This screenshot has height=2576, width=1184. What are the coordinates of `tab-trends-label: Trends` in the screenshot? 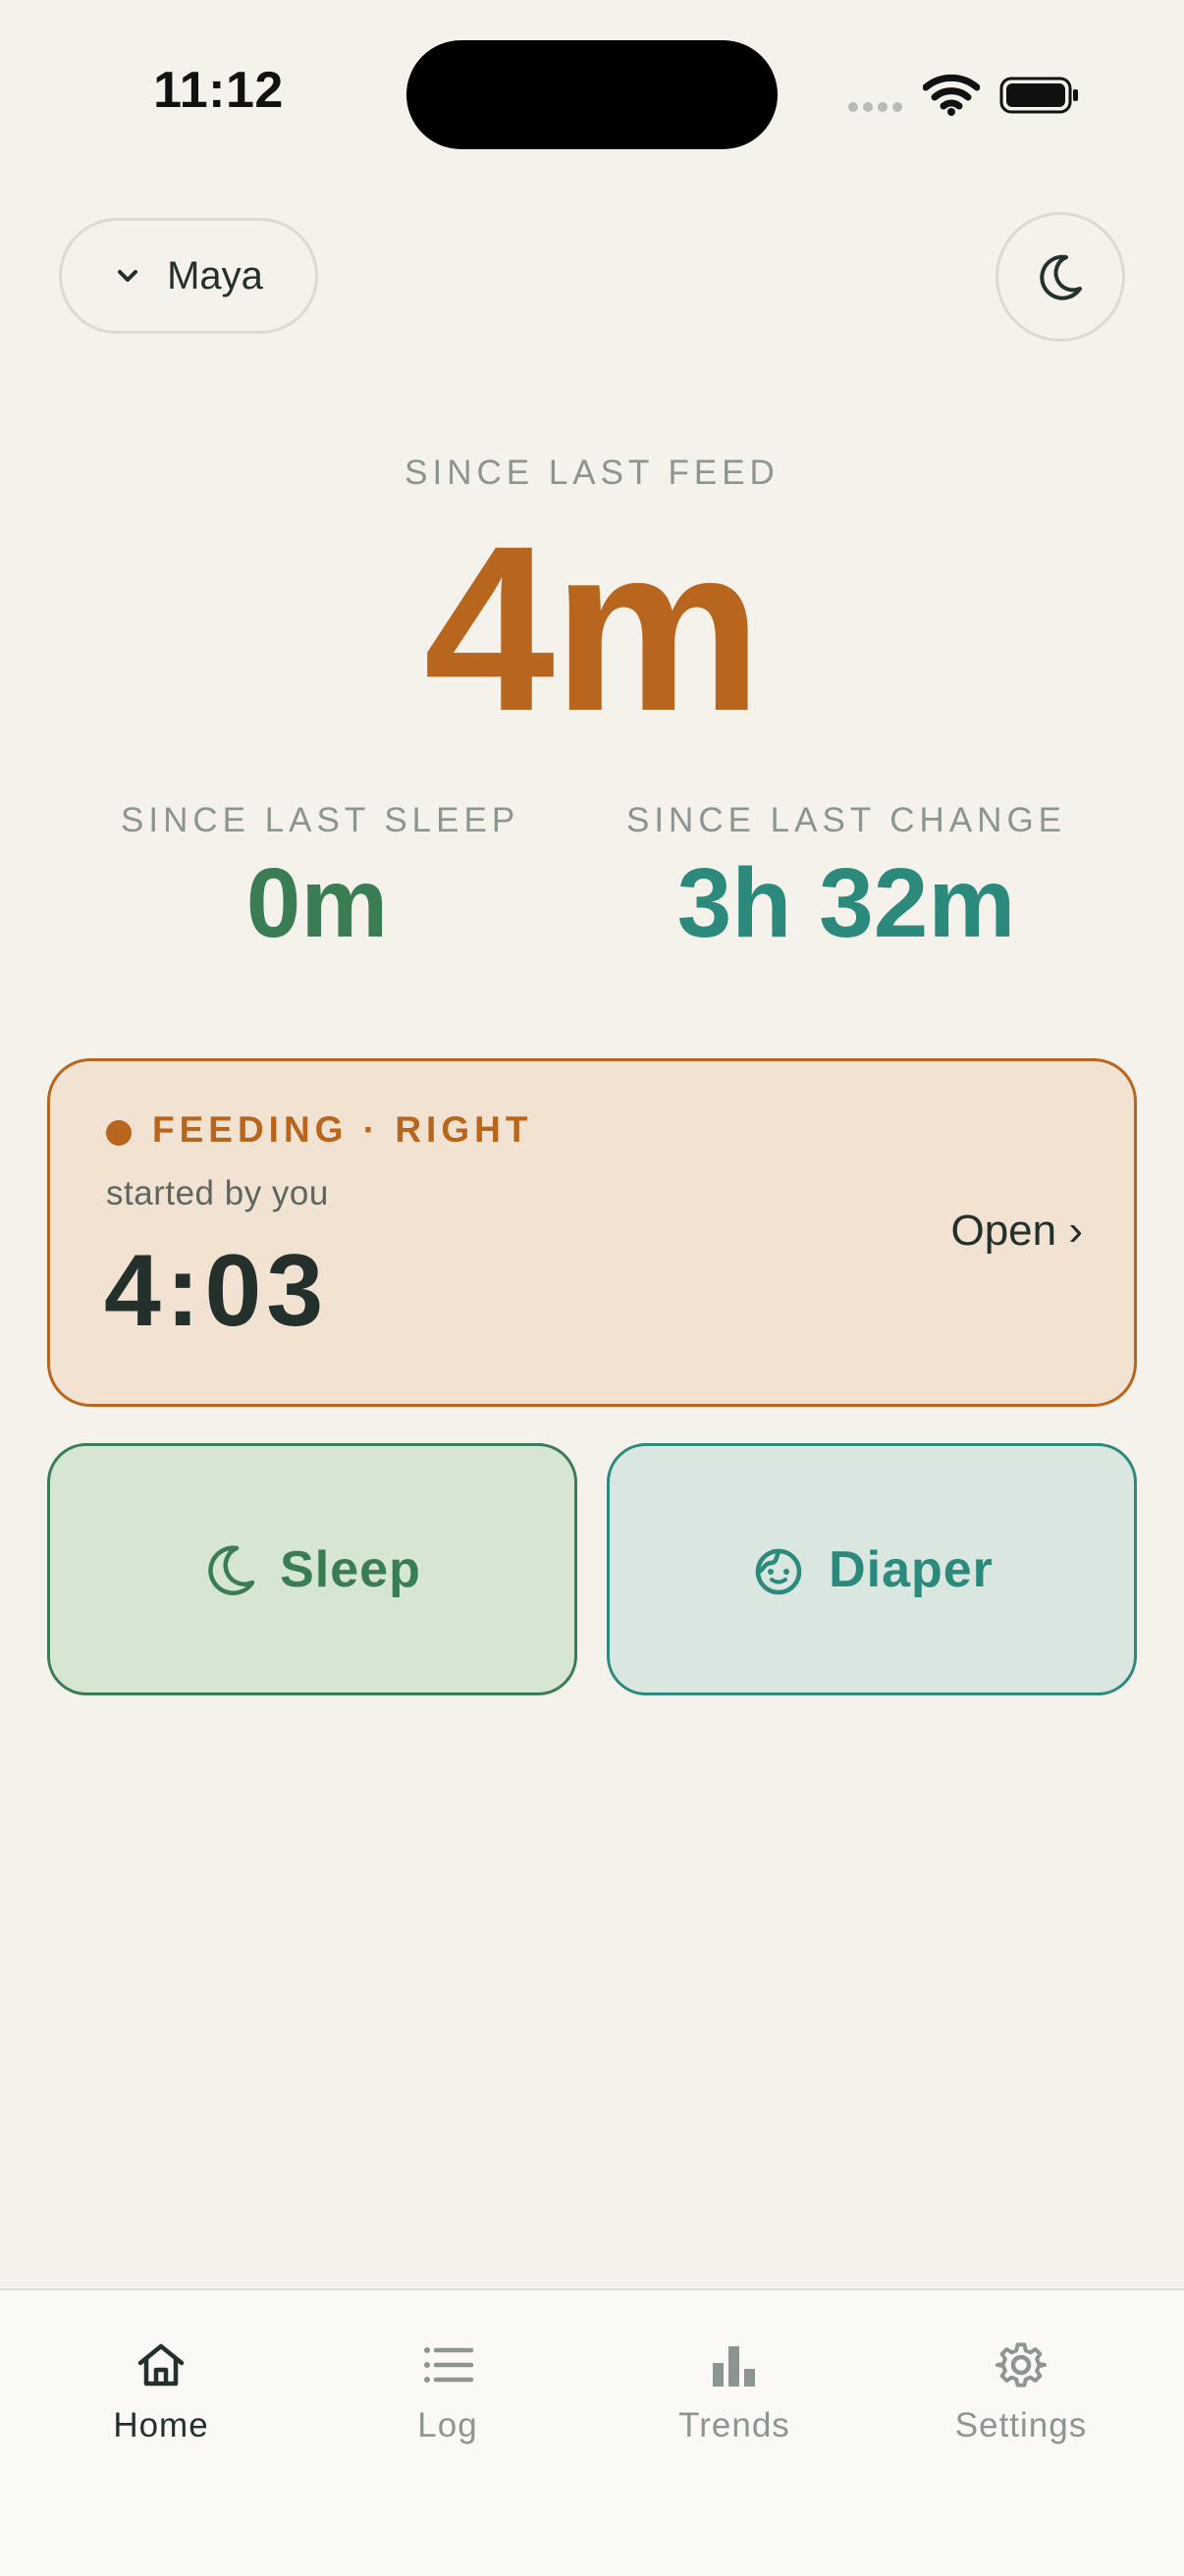 It's located at (734, 2425).